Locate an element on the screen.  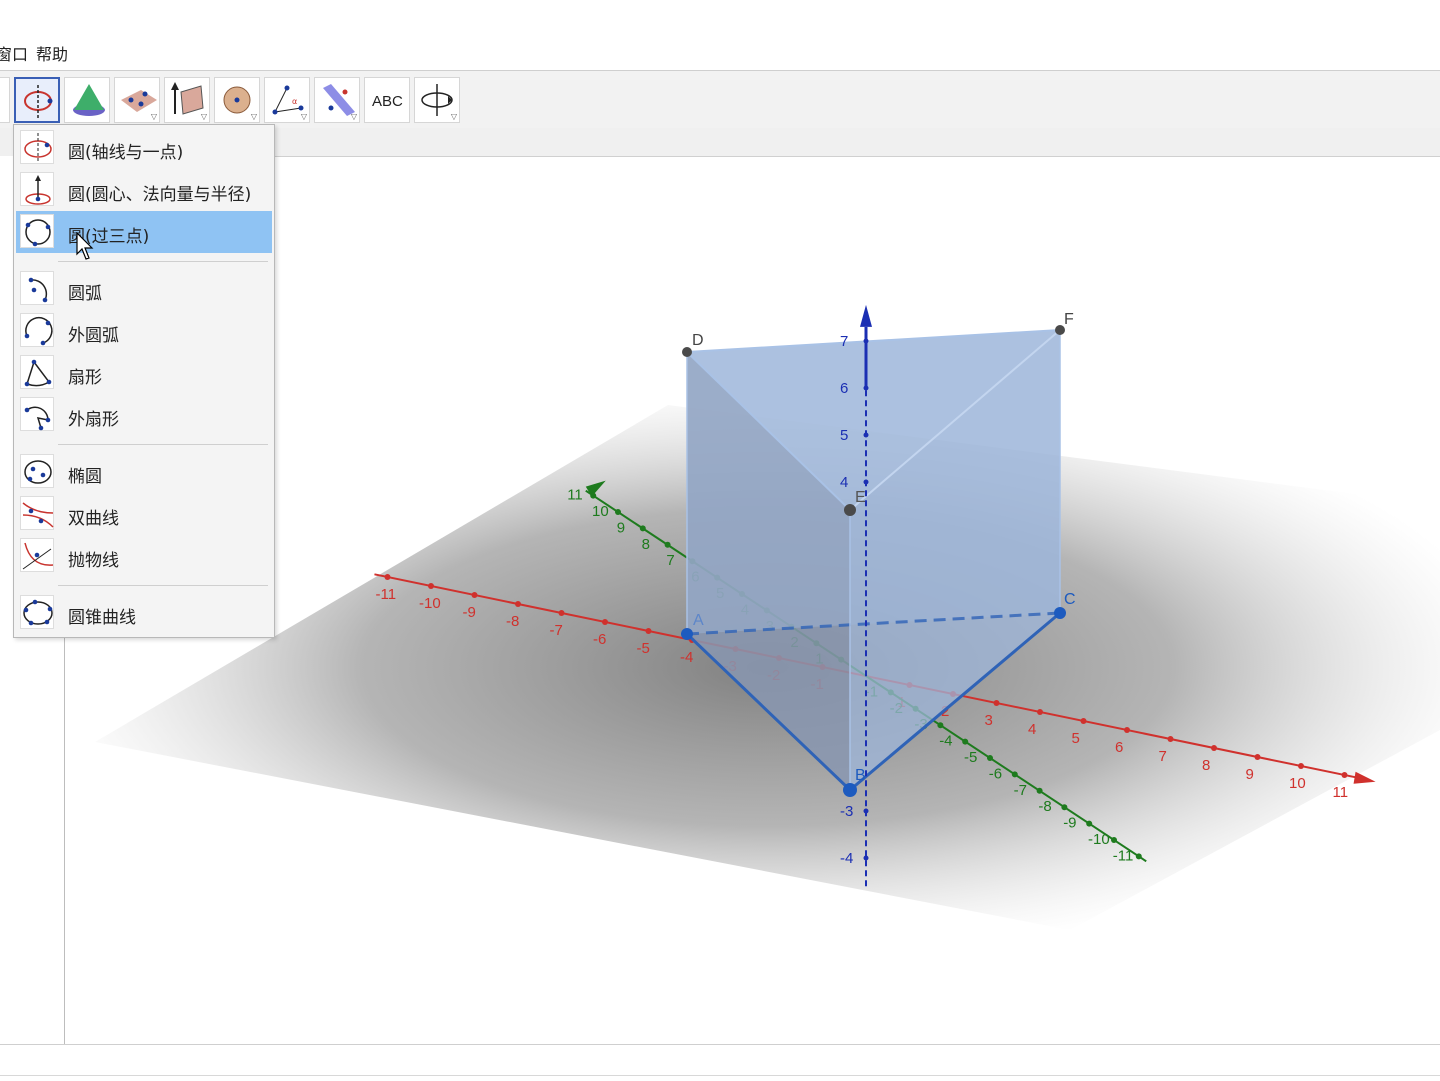
plane-tool-button: ▽ is located at coordinates (137, 100).